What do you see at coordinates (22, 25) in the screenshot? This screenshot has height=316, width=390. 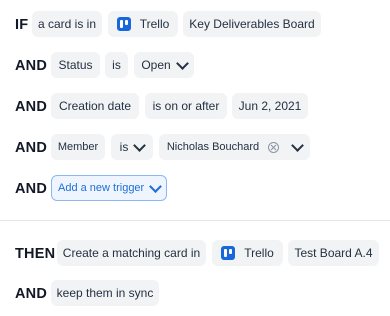 I see `if-keyword: IF` at bounding box center [22, 25].